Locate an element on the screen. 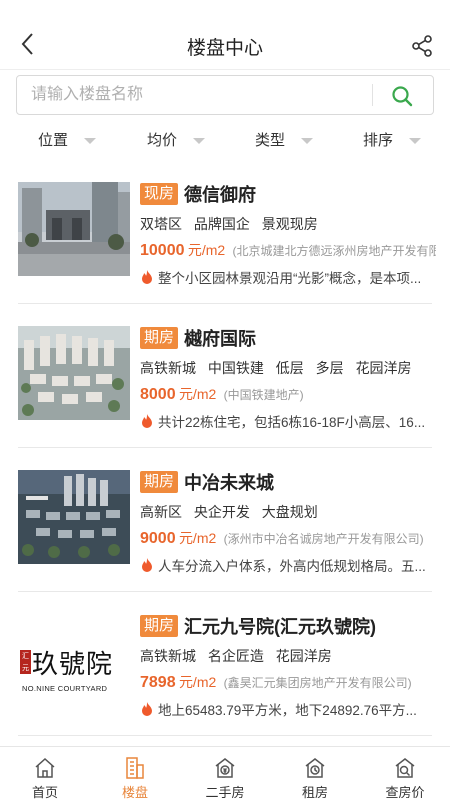 The image size is (450, 799). filter-type: 类型 is located at coordinates (284, 139).